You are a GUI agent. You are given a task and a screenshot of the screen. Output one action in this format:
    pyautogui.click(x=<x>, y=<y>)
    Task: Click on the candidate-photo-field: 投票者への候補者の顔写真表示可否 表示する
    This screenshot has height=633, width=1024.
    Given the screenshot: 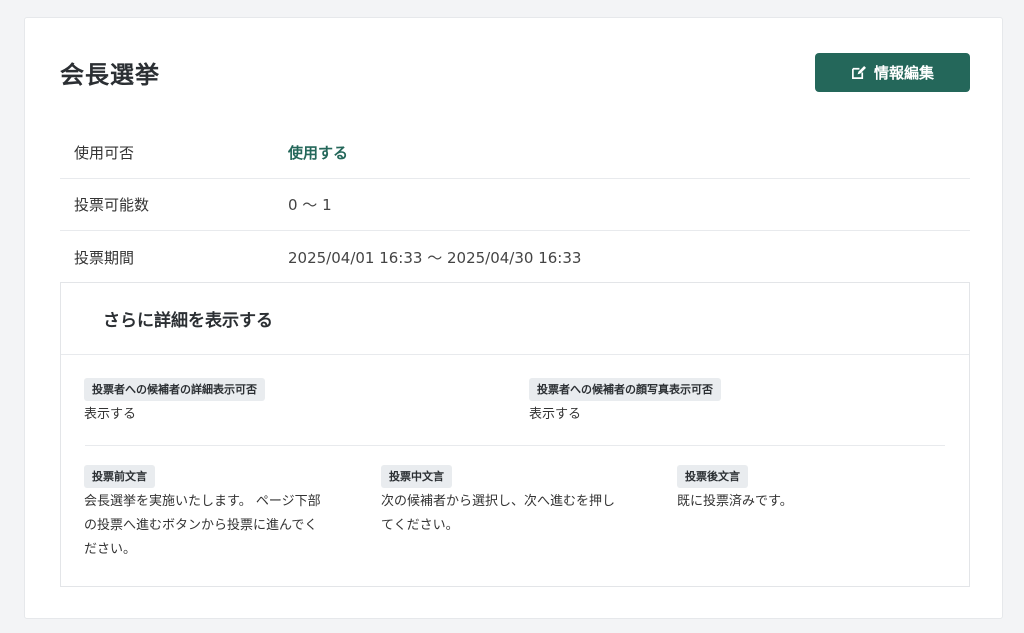 What is the action you would take?
    pyautogui.click(x=625, y=402)
    